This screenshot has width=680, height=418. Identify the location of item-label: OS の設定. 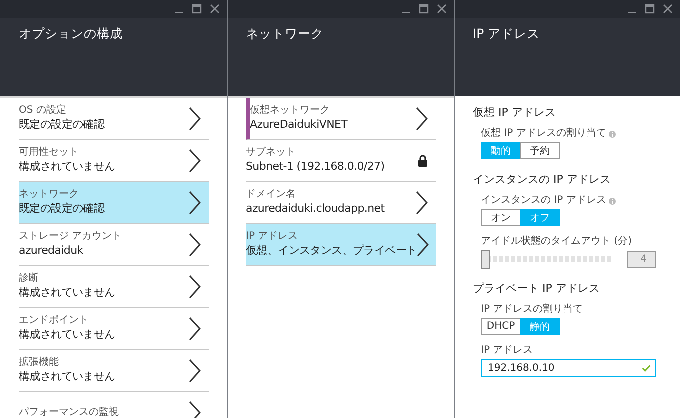
(43, 111).